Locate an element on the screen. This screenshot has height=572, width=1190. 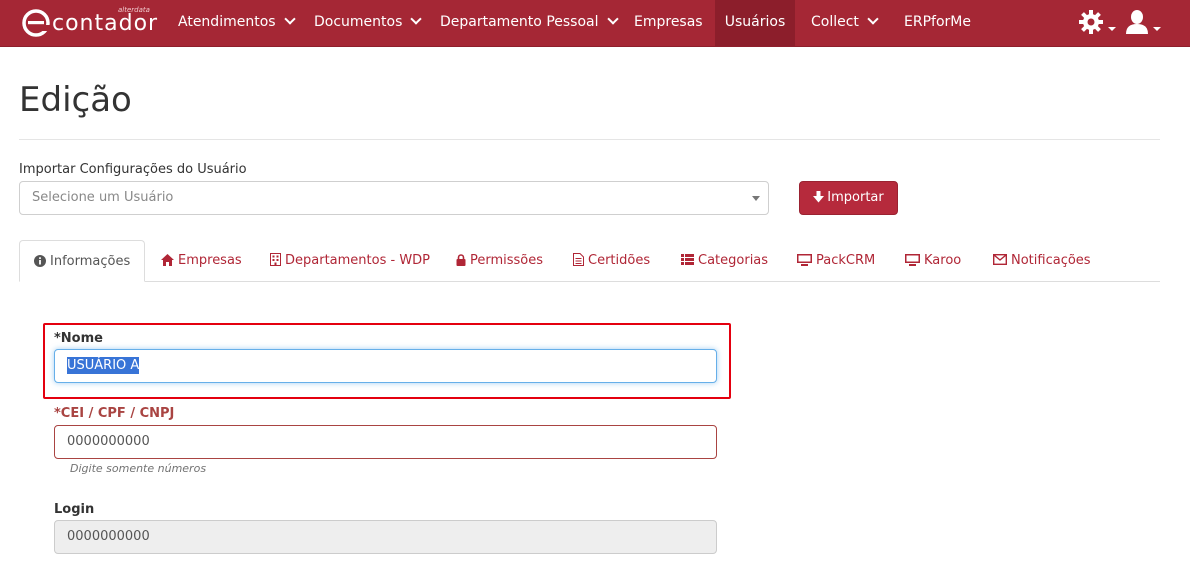
tab-label: Permissões is located at coordinates (507, 260).